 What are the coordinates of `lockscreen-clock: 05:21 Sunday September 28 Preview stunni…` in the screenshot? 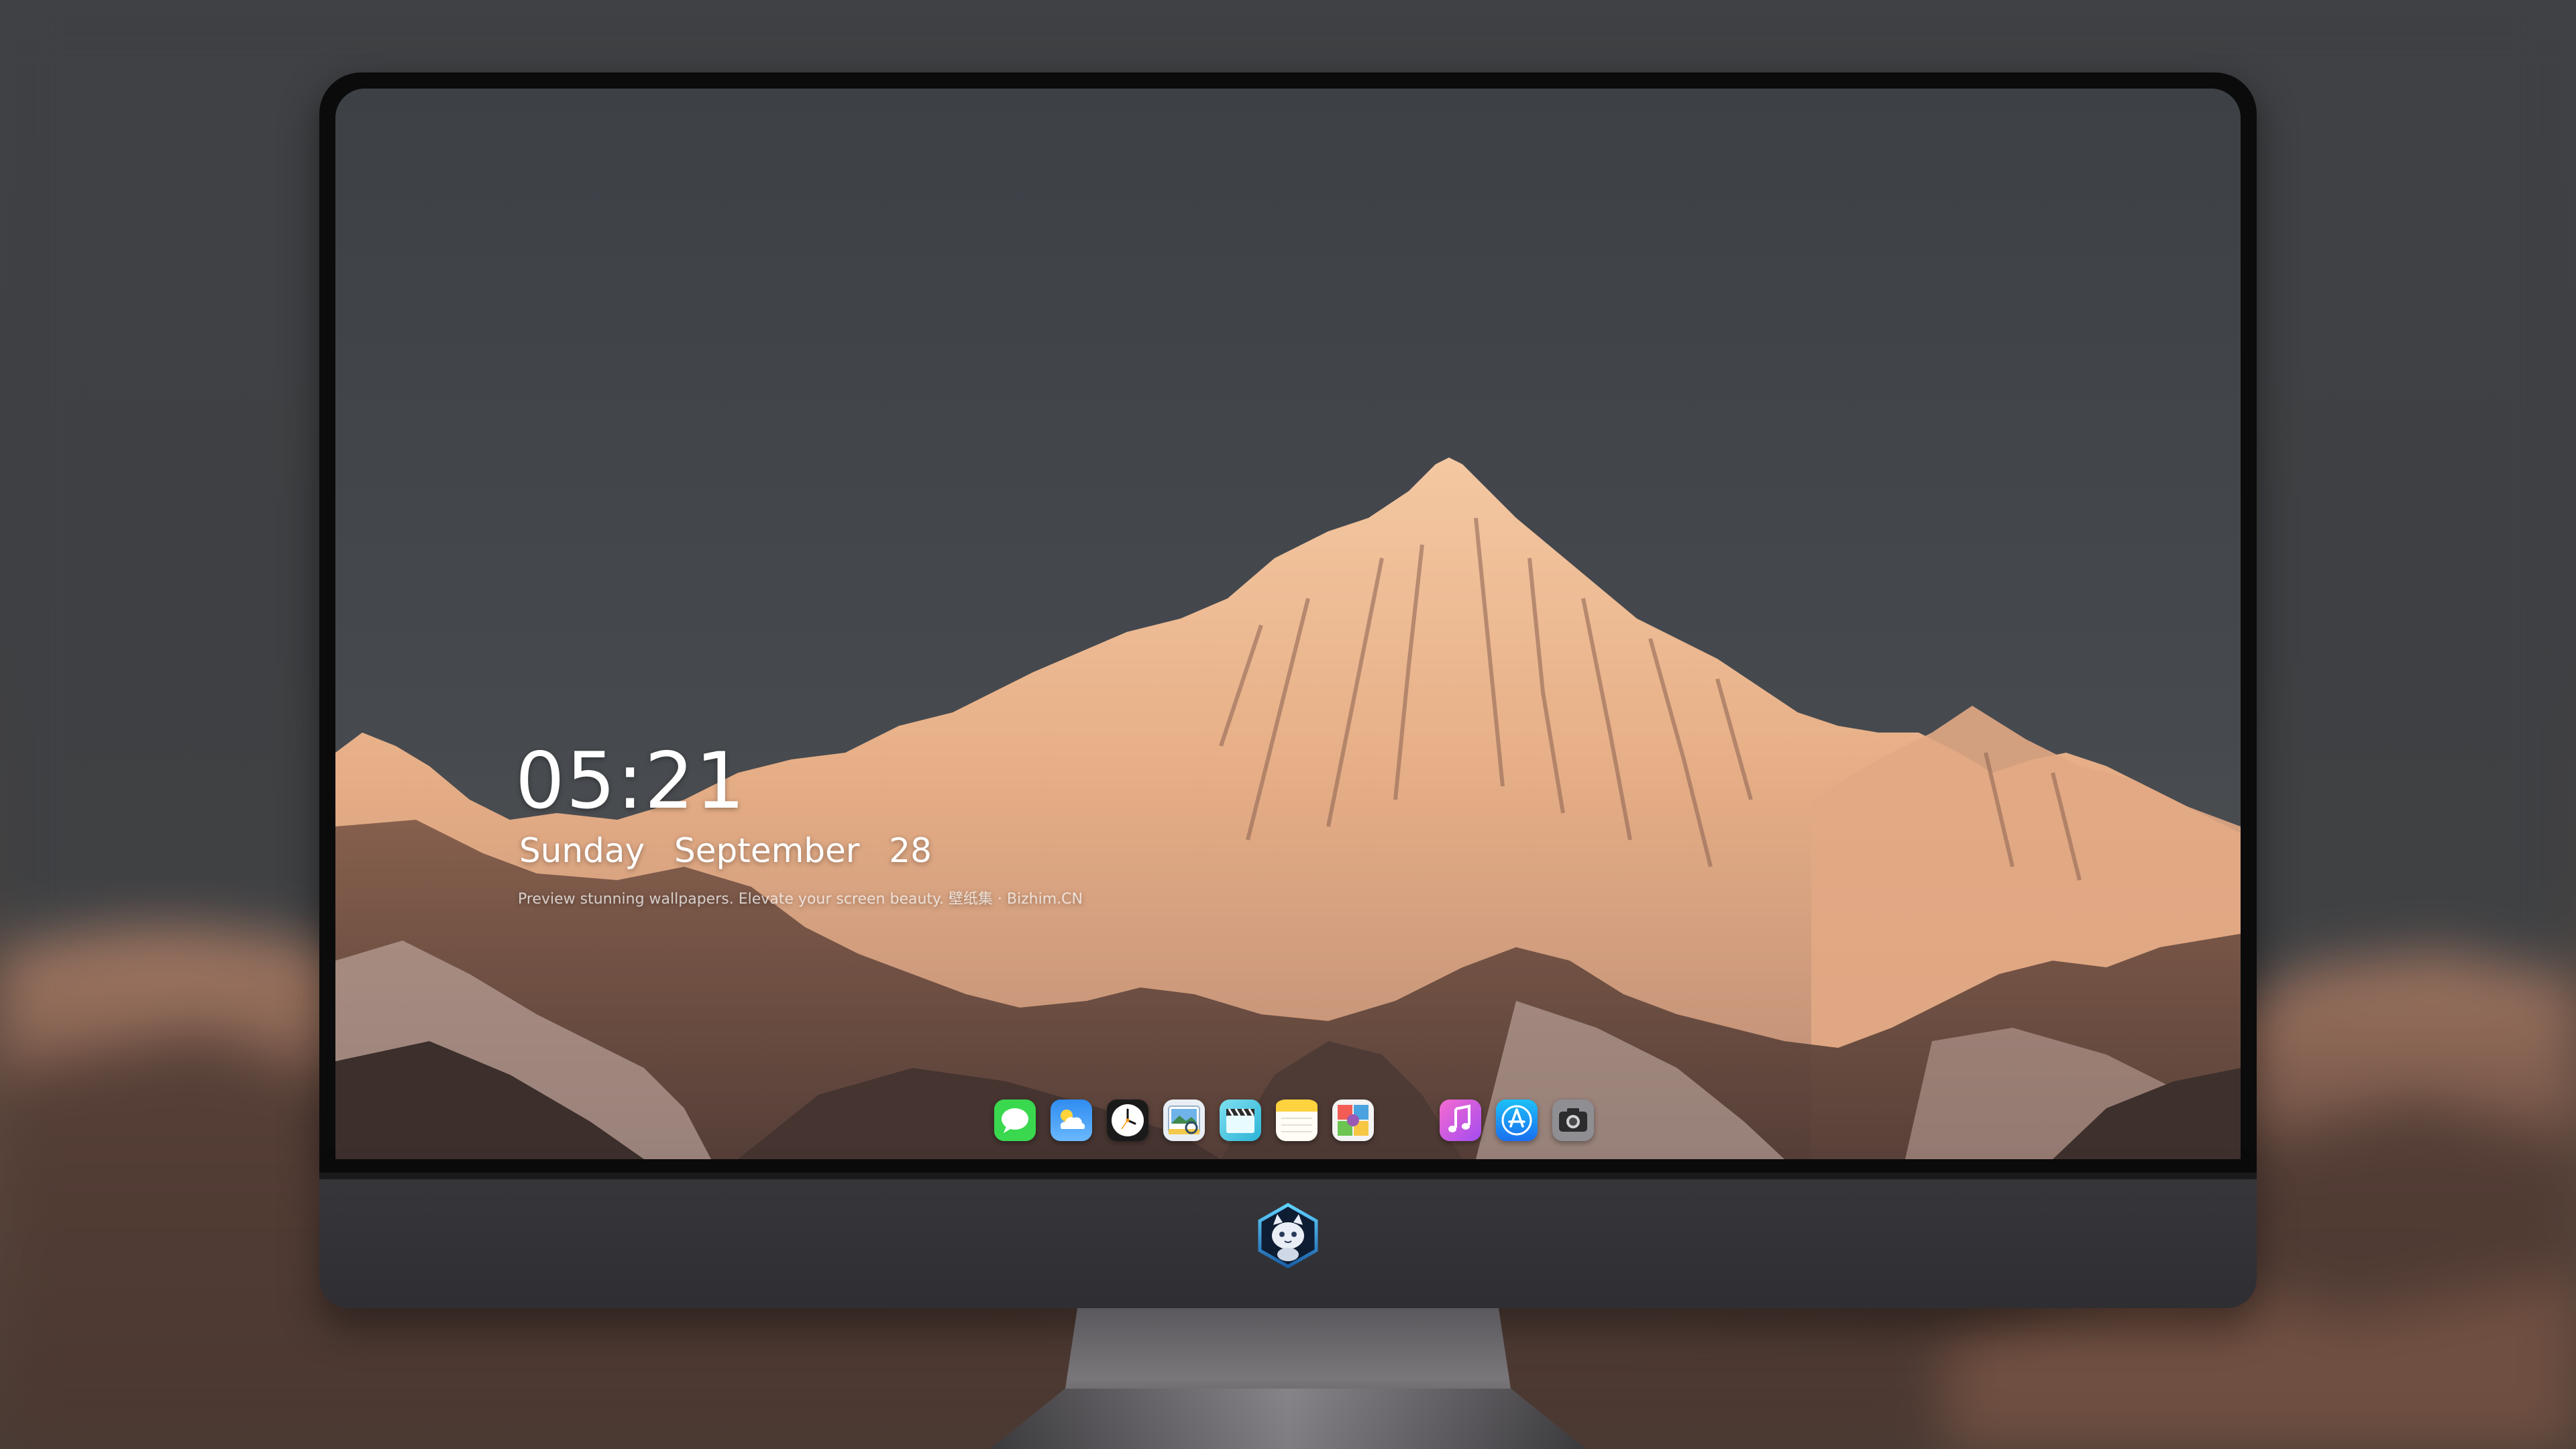 It's located at (799, 824).